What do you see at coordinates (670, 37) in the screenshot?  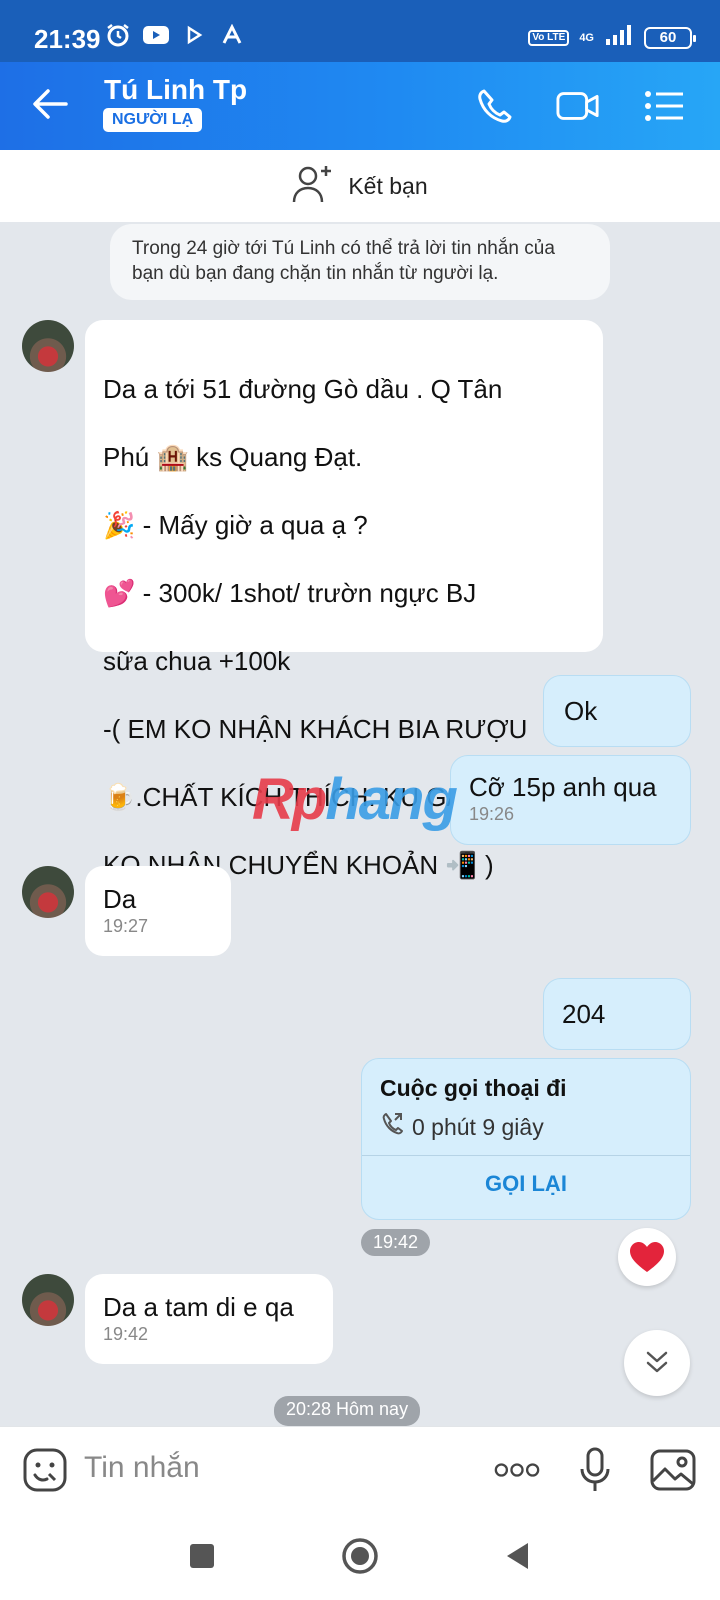 I see `battery-indicator: 60` at bounding box center [670, 37].